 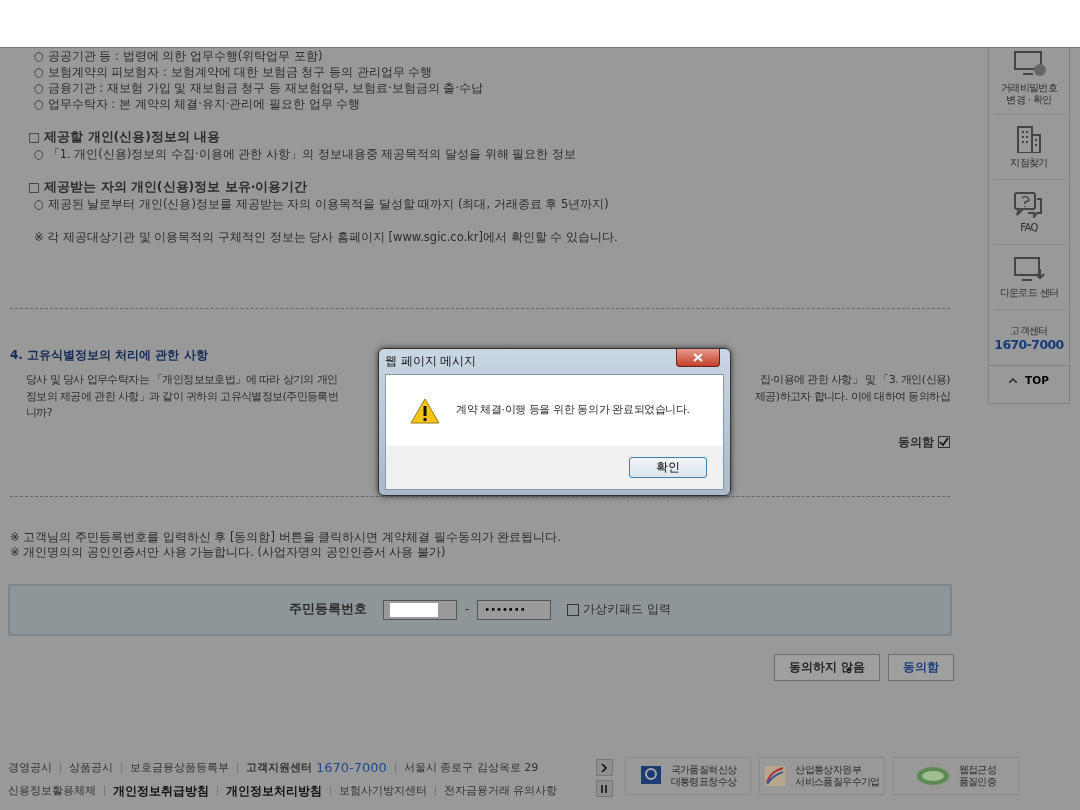 I want to click on section-heading: □ 제공할 개인(신용)정보의 내용, so click(x=125, y=137).